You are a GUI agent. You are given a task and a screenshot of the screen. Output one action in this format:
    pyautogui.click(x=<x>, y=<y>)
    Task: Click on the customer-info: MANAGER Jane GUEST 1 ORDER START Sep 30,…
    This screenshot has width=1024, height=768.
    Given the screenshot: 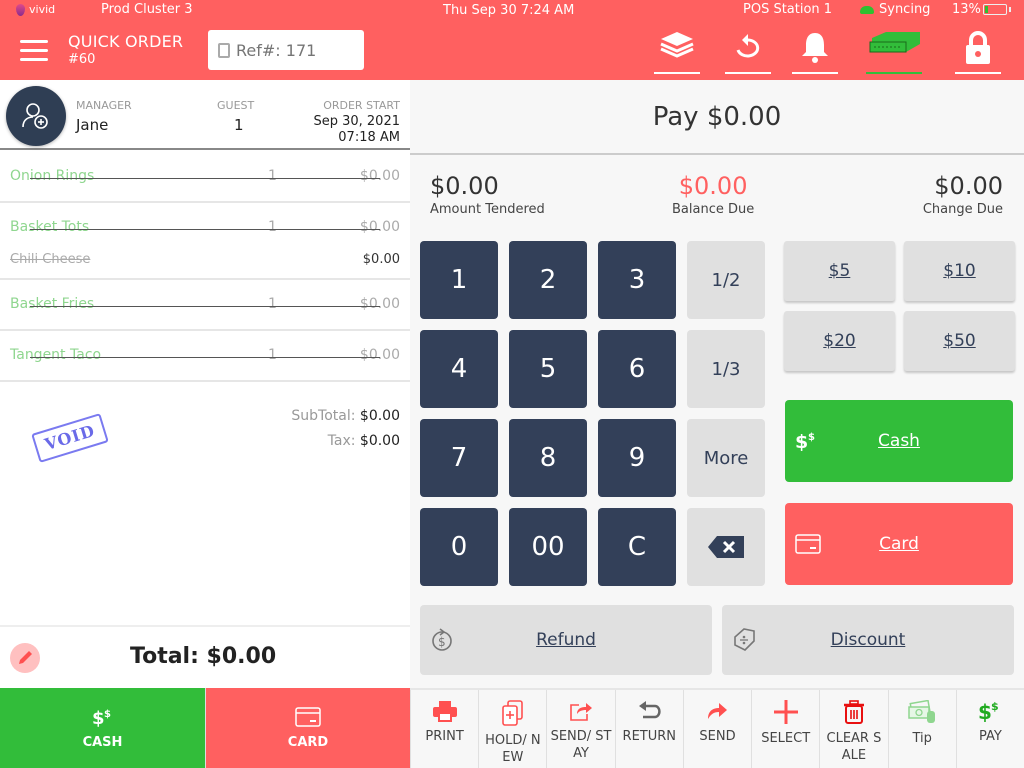 What is the action you would take?
    pyautogui.click(x=205, y=115)
    